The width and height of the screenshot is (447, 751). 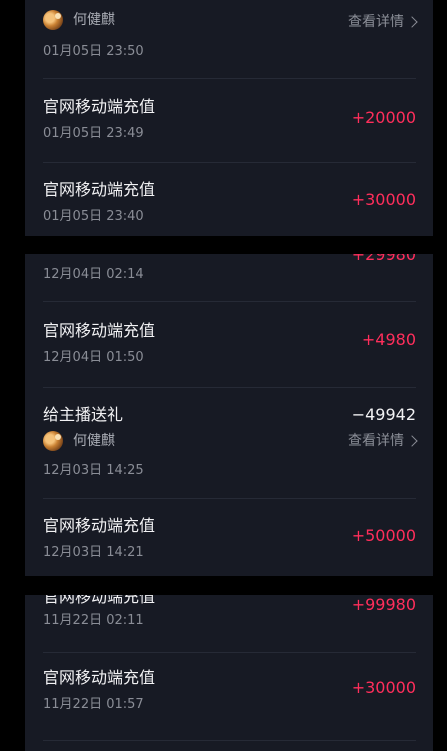 What do you see at coordinates (93, 133) in the screenshot?
I see `transaction-date: 01月05日 23:49` at bounding box center [93, 133].